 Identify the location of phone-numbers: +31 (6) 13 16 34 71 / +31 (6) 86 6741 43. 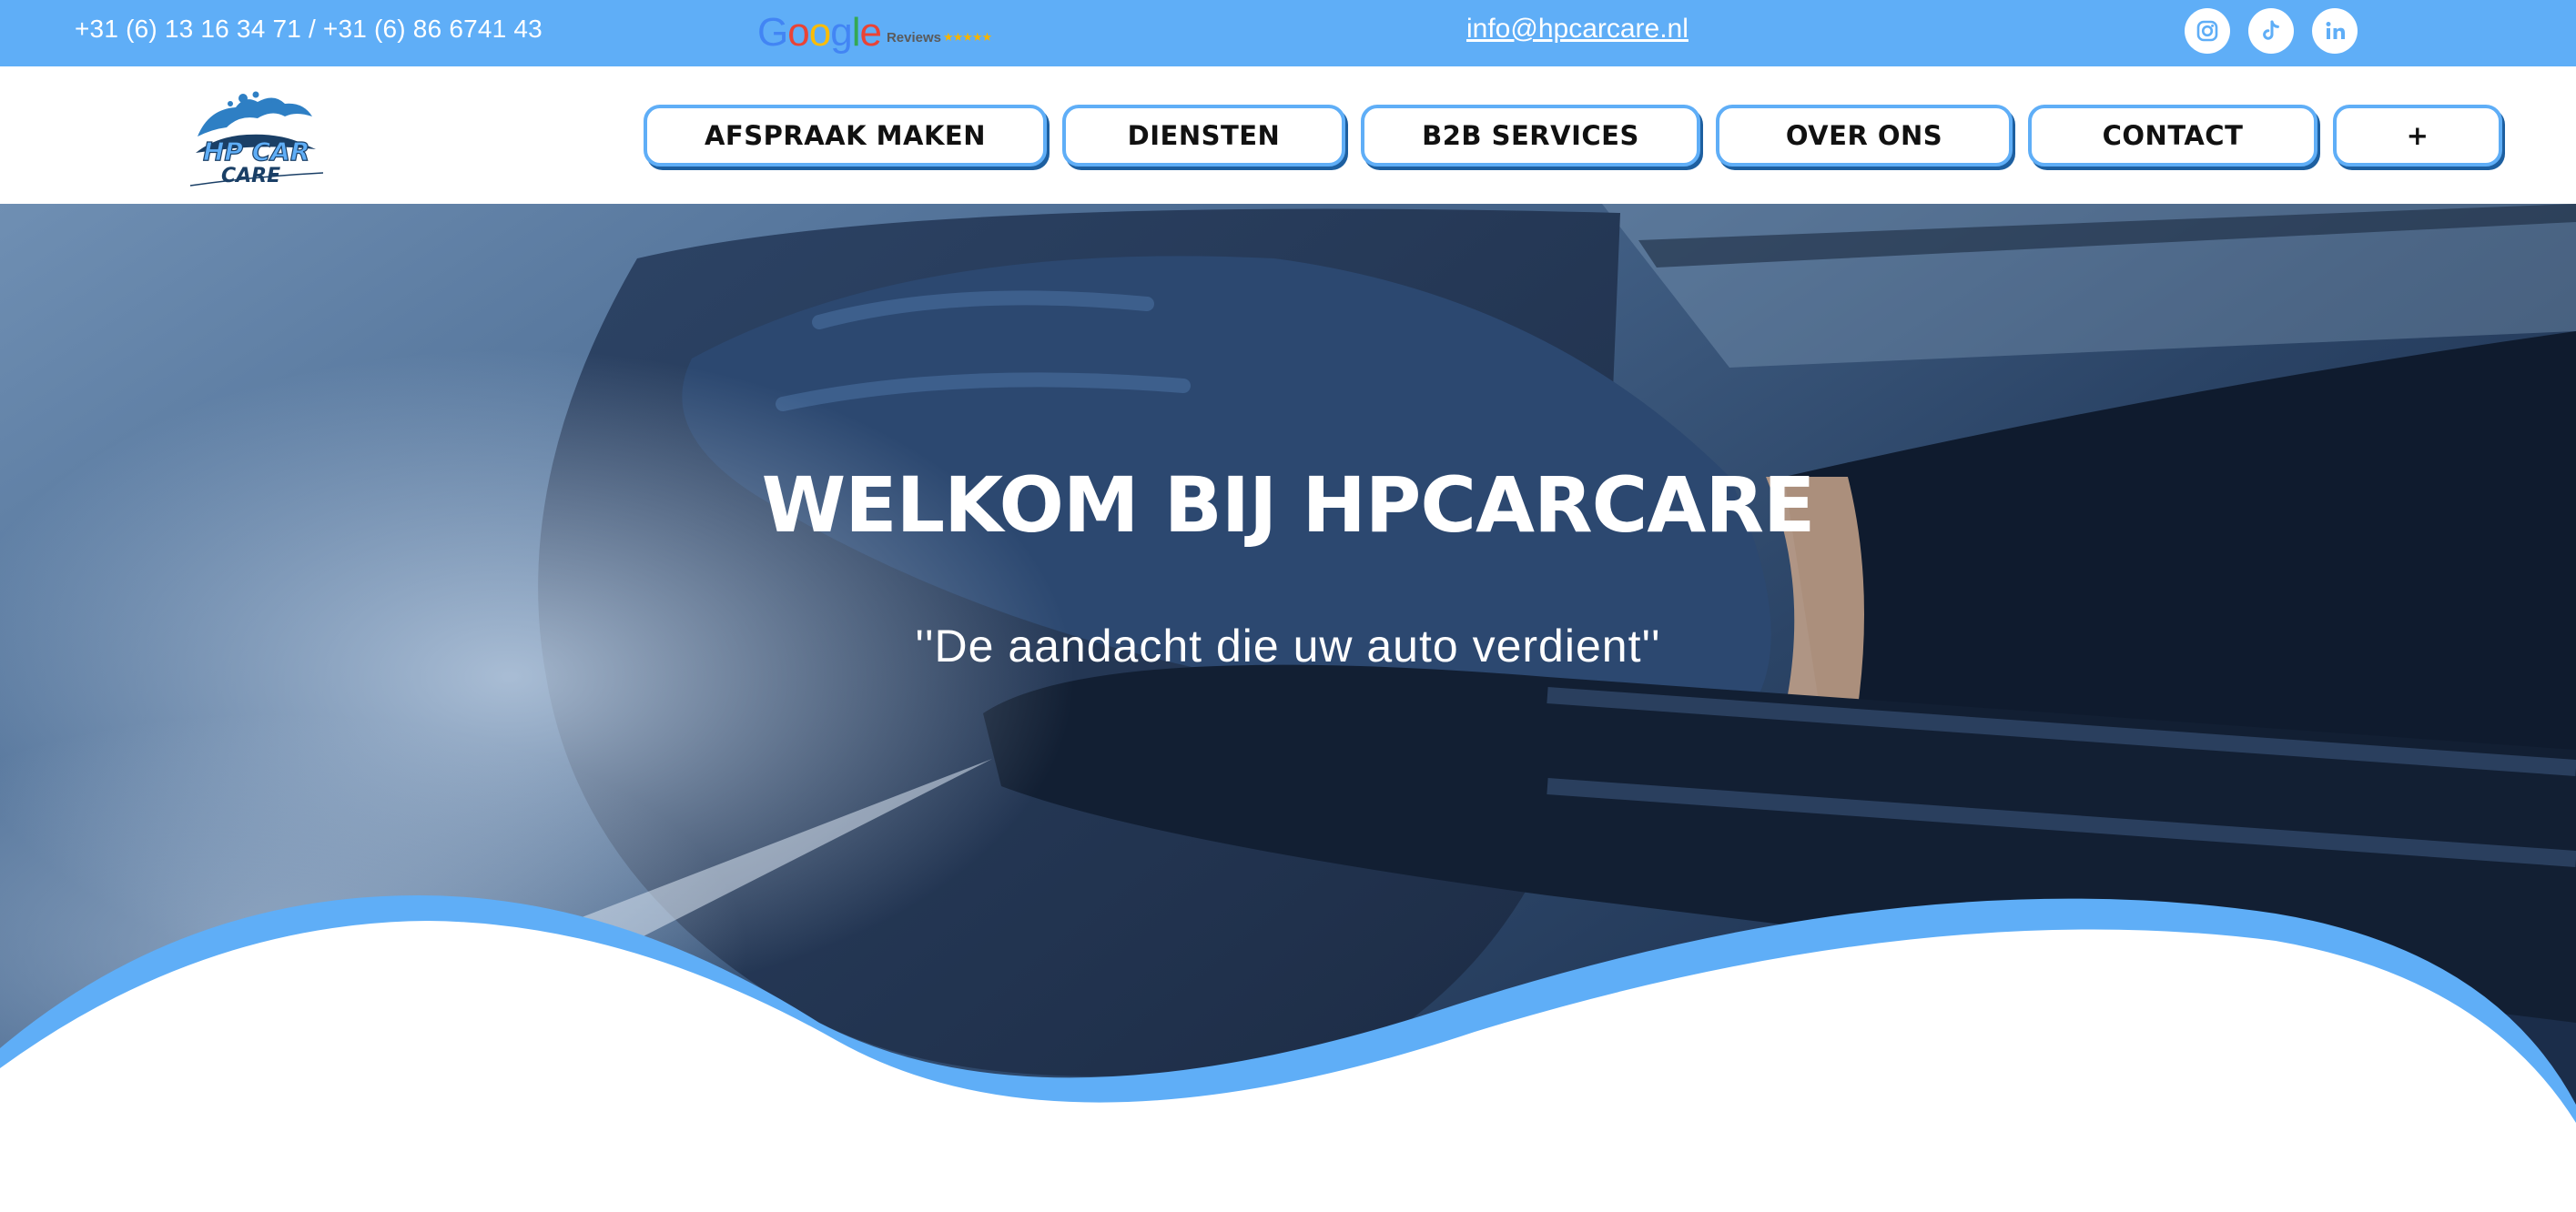
(309, 29).